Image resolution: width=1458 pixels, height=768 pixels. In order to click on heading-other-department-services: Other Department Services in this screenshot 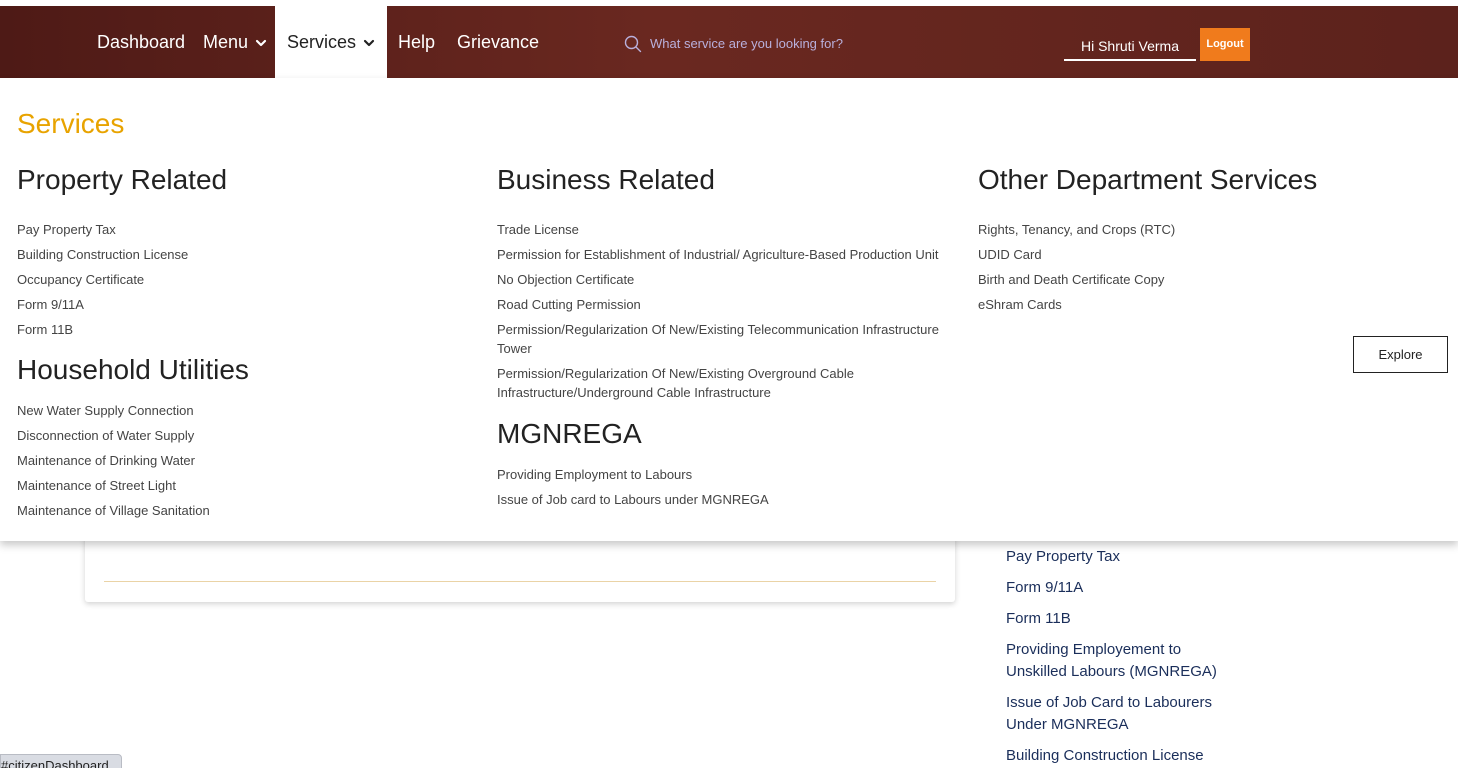, I will do `click(1148, 179)`.